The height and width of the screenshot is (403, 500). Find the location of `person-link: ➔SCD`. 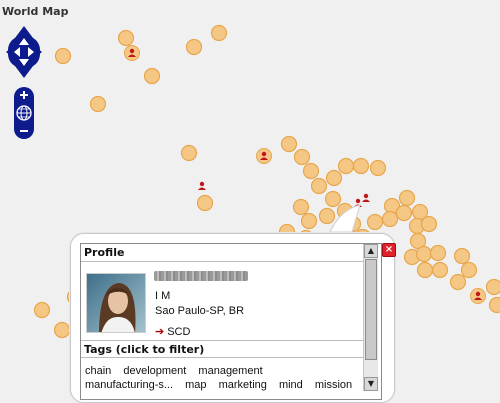

person-link: ➔SCD is located at coordinates (172, 331).